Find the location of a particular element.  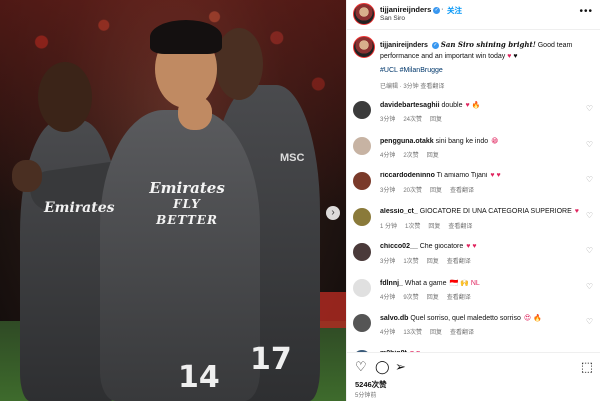

caption-username: tijjanireijnders is located at coordinates (404, 45).